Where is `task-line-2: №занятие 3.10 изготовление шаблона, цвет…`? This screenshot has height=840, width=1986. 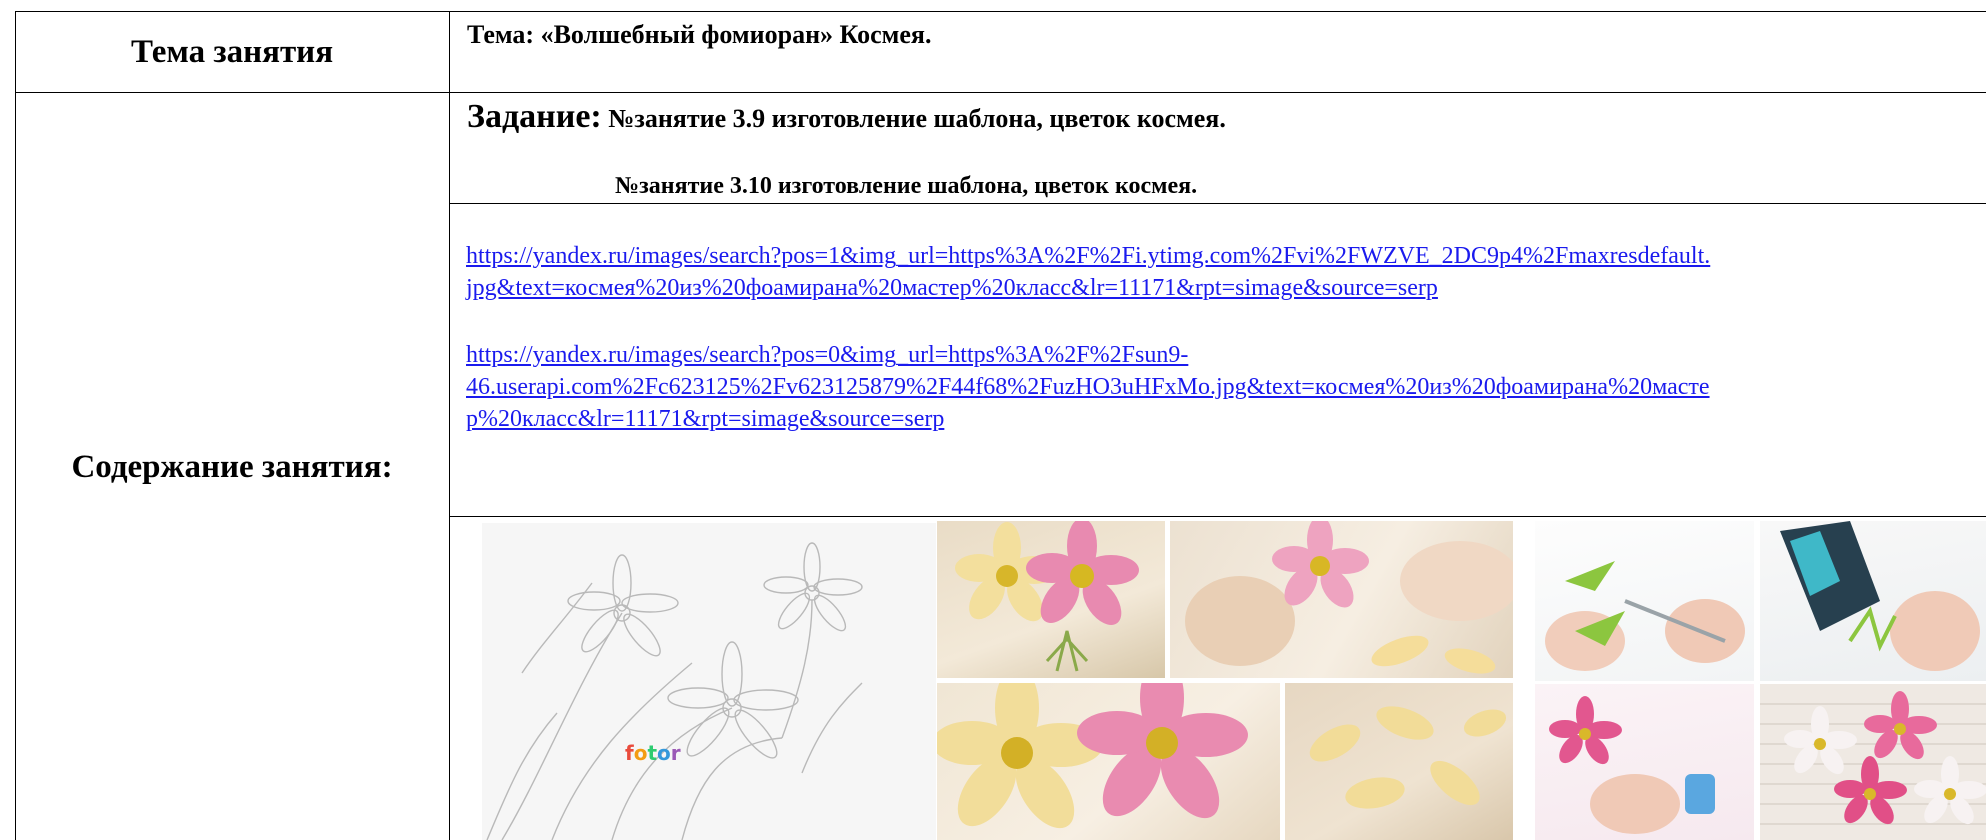
task-line-2: №занятие 3.10 изготовление шаблона, цвет… is located at coordinates (906, 186).